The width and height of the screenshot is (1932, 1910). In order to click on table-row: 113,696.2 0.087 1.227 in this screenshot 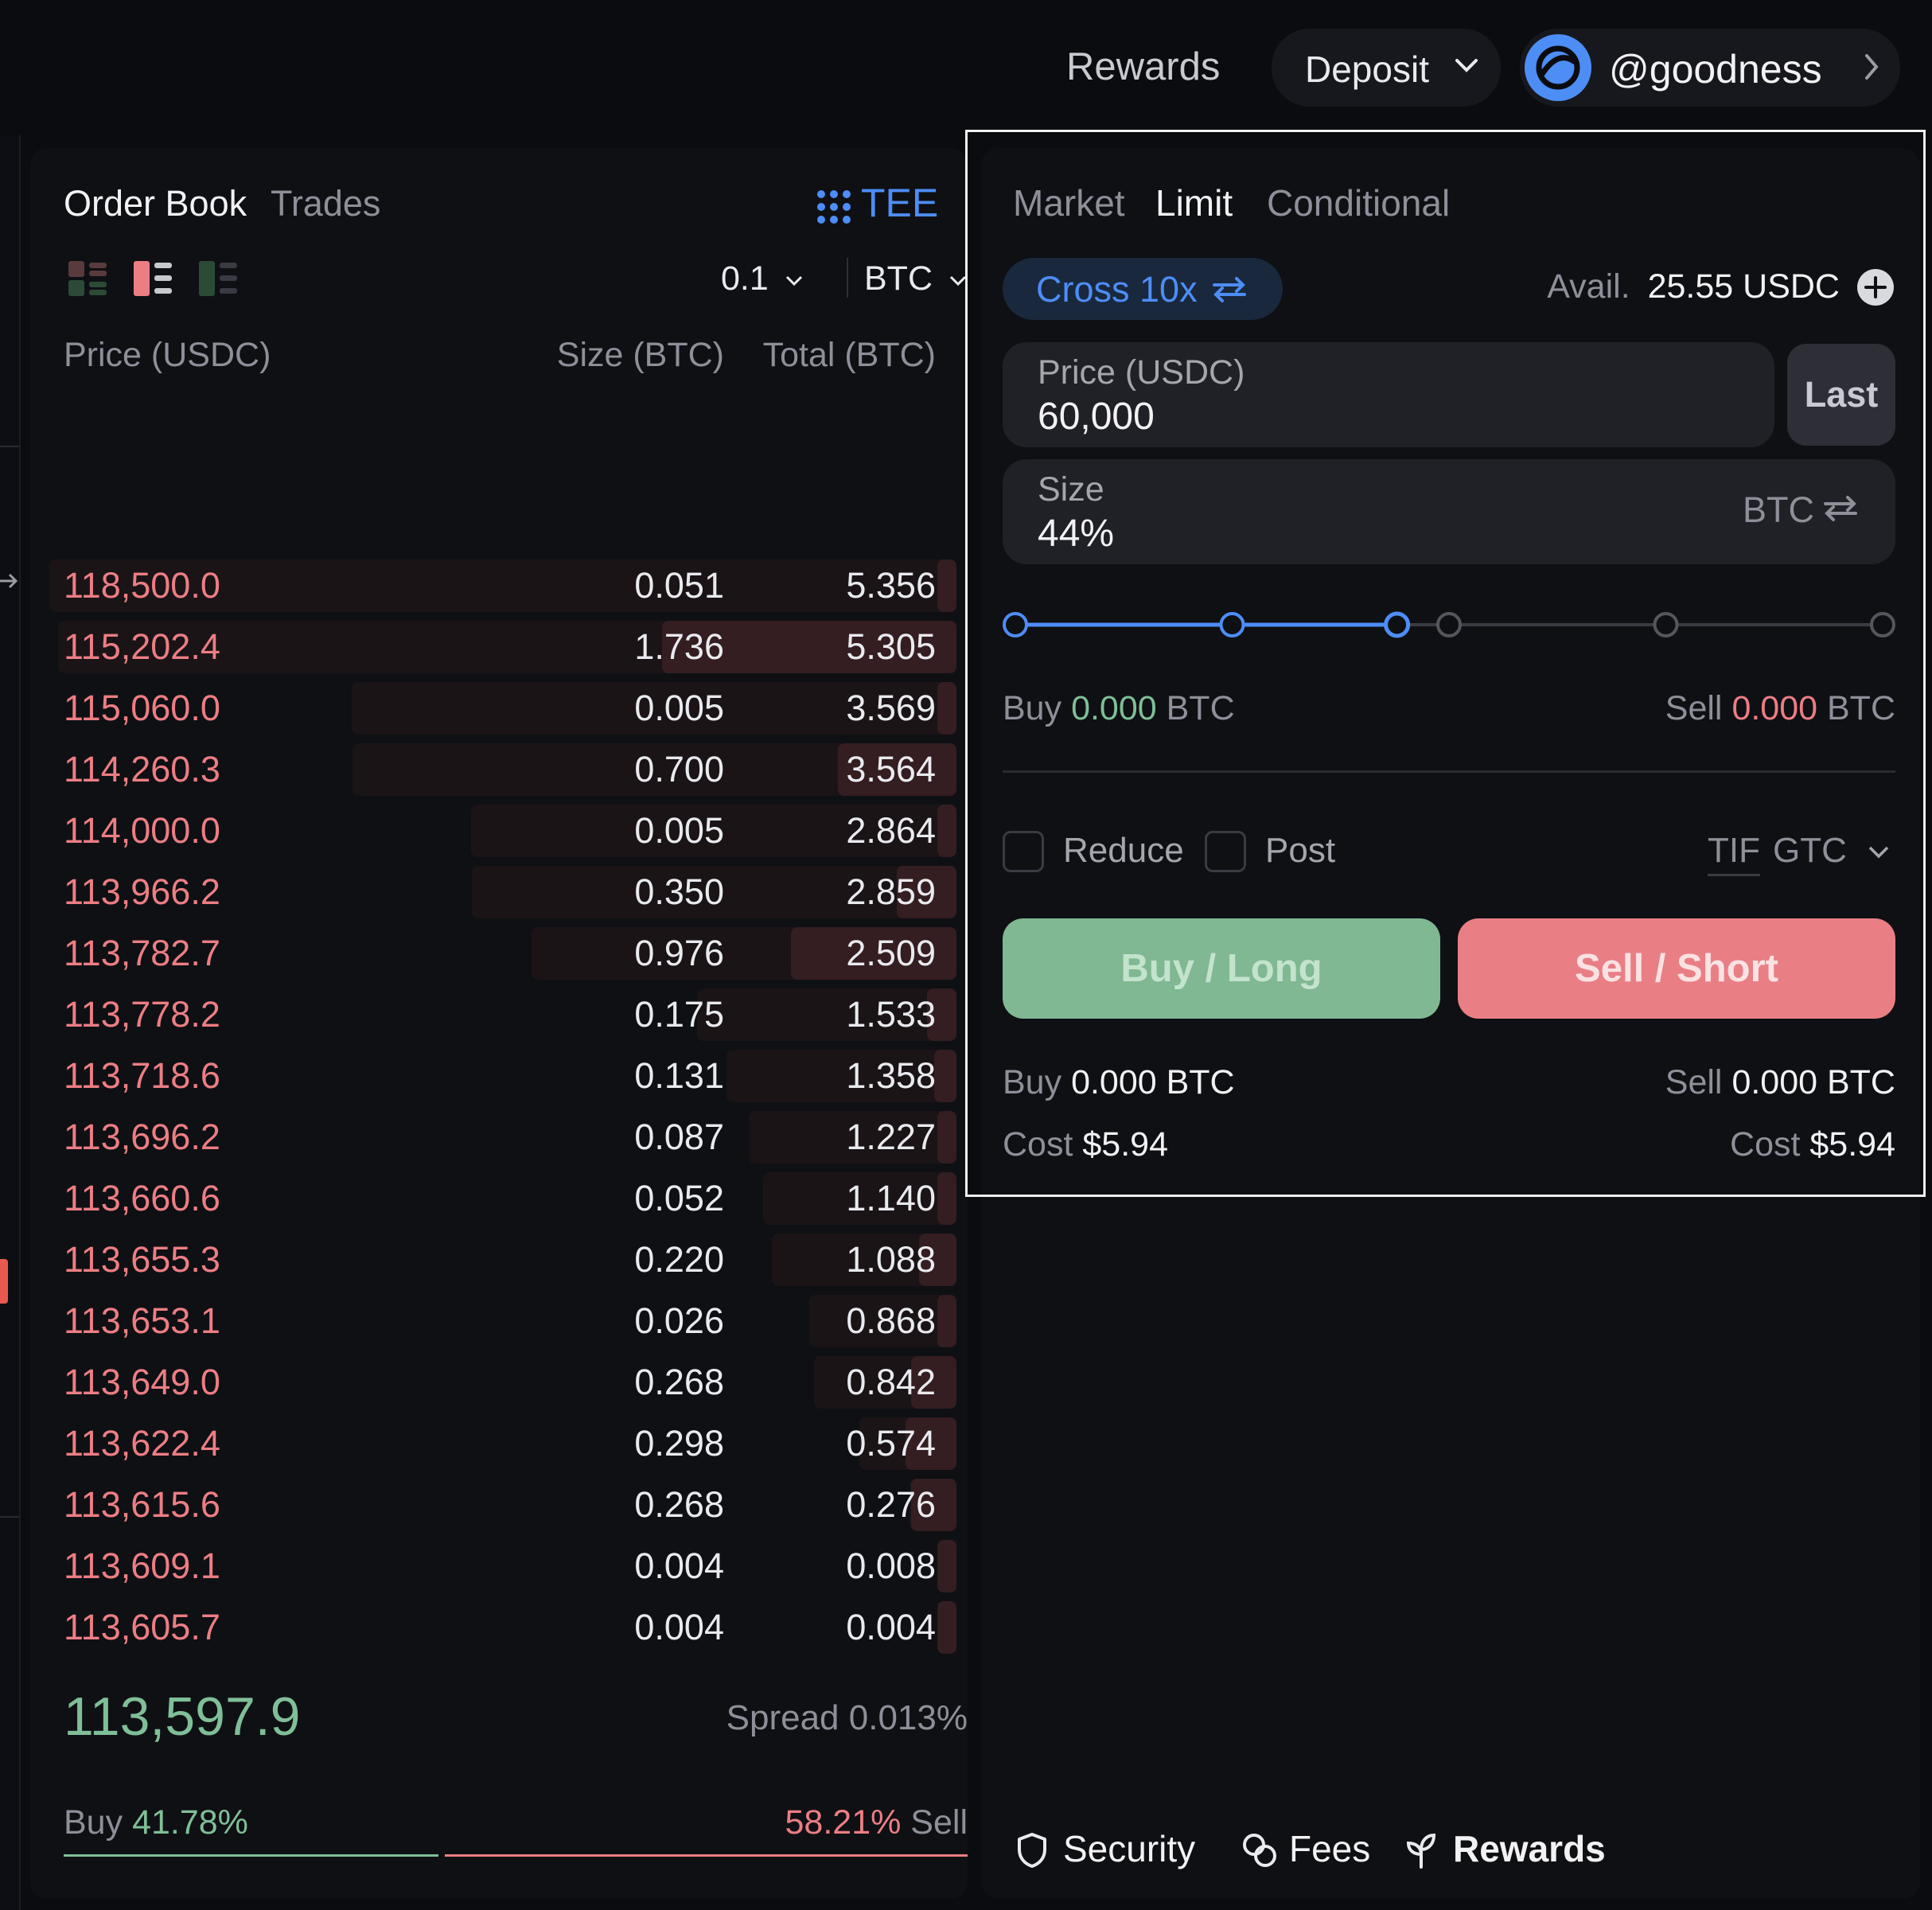, I will do `click(499, 1137)`.